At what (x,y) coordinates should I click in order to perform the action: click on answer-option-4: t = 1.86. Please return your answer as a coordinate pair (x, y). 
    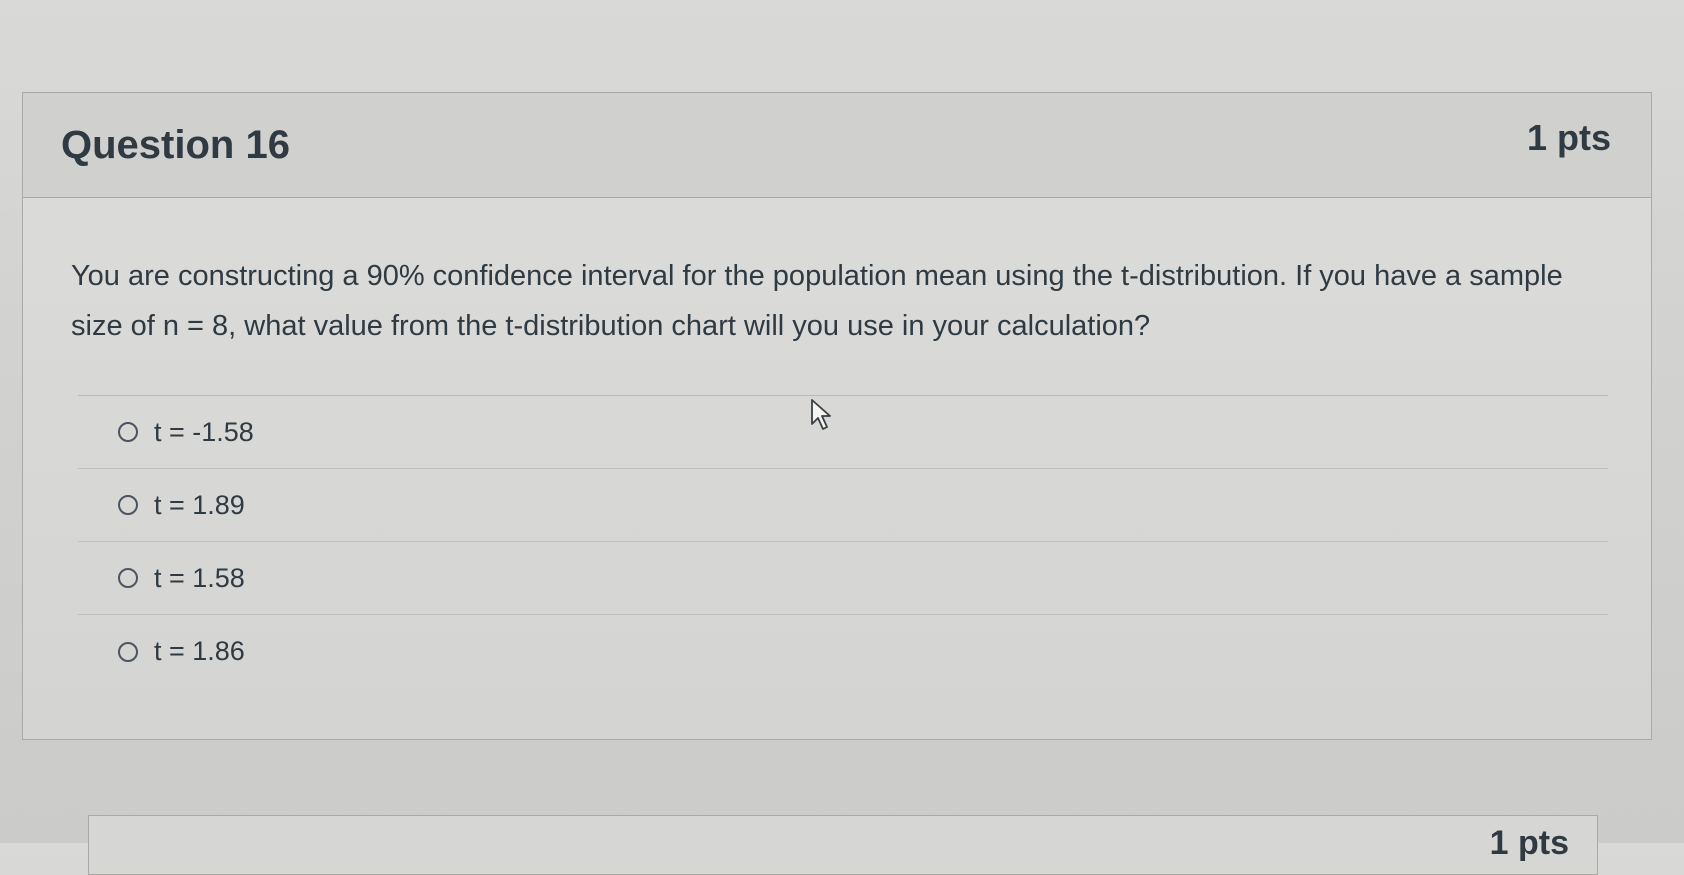
    Looking at the image, I should click on (843, 651).